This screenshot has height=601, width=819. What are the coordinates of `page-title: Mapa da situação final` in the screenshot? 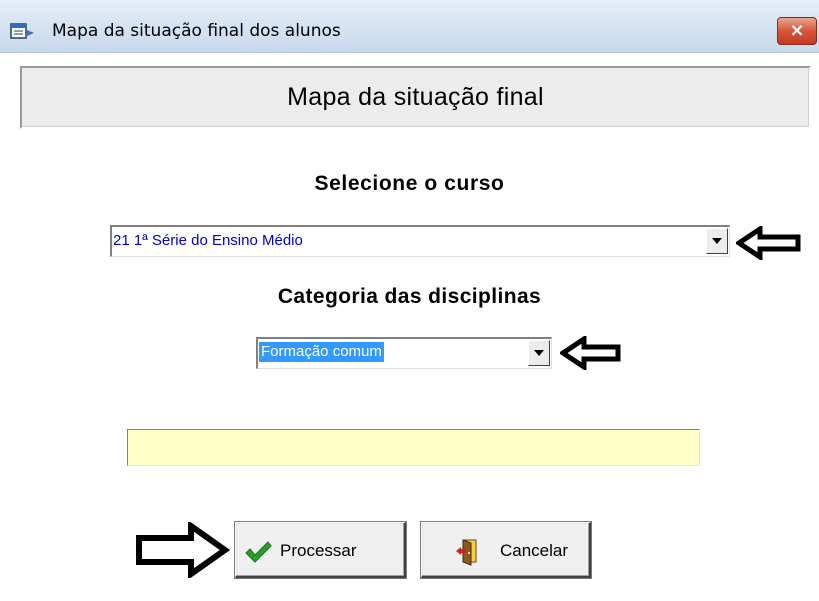 It's located at (415, 97).